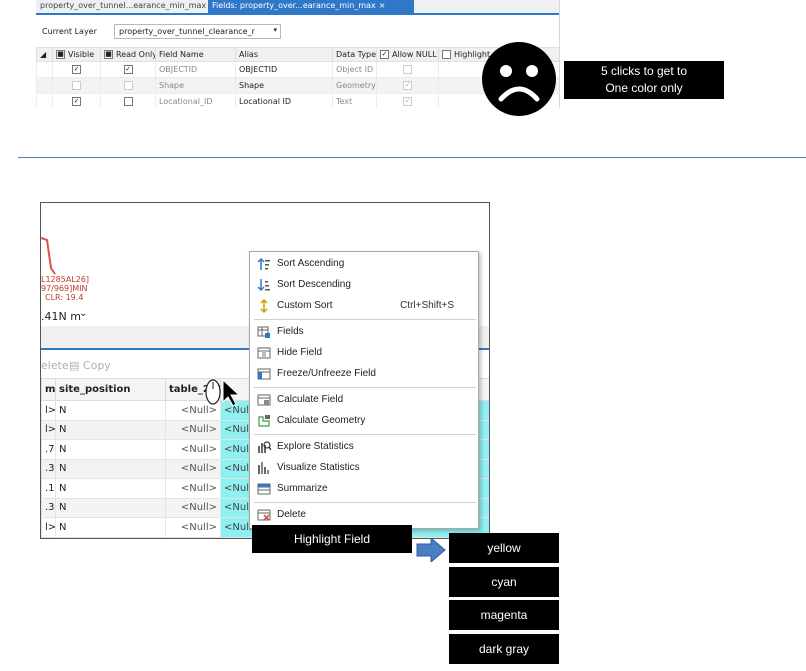  Describe the element at coordinates (364, 400) in the screenshot. I see `menu-item-calculate-field: Calculate Field` at that location.